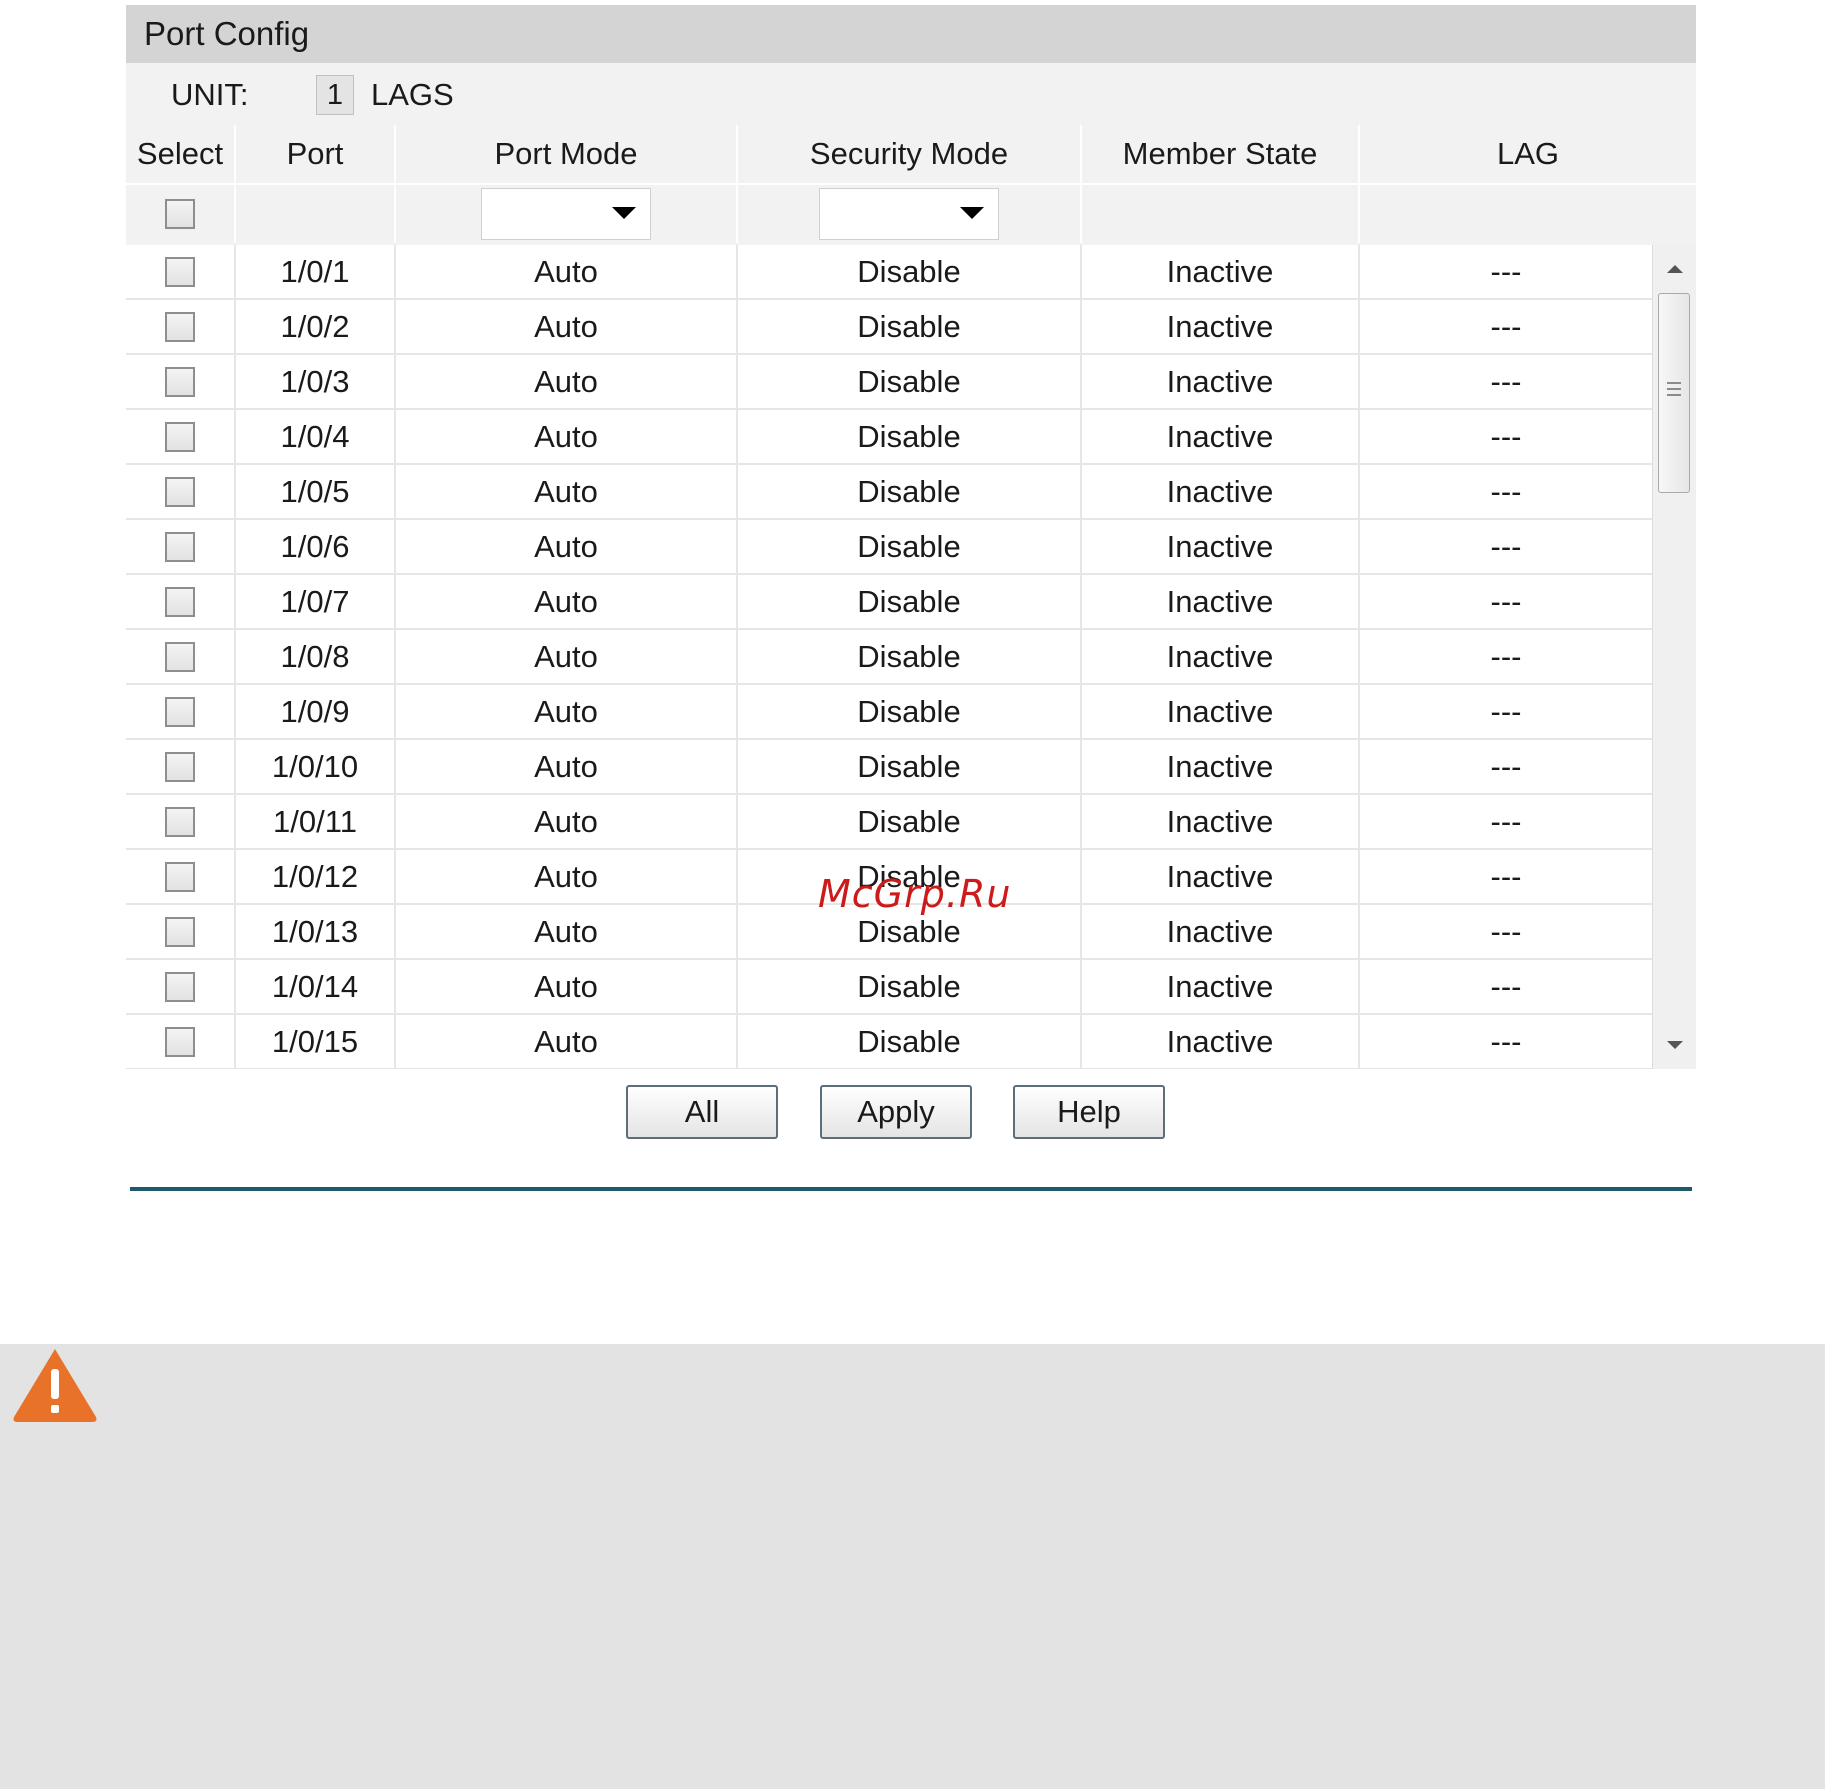 This screenshot has height=1789, width=1825. What do you see at coordinates (896, 1112) in the screenshot?
I see `apply-button: Apply` at bounding box center [896, 1112].